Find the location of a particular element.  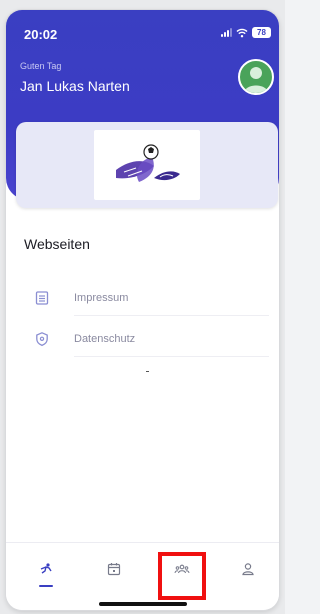

player-icon is located at coordinates (46, 568).